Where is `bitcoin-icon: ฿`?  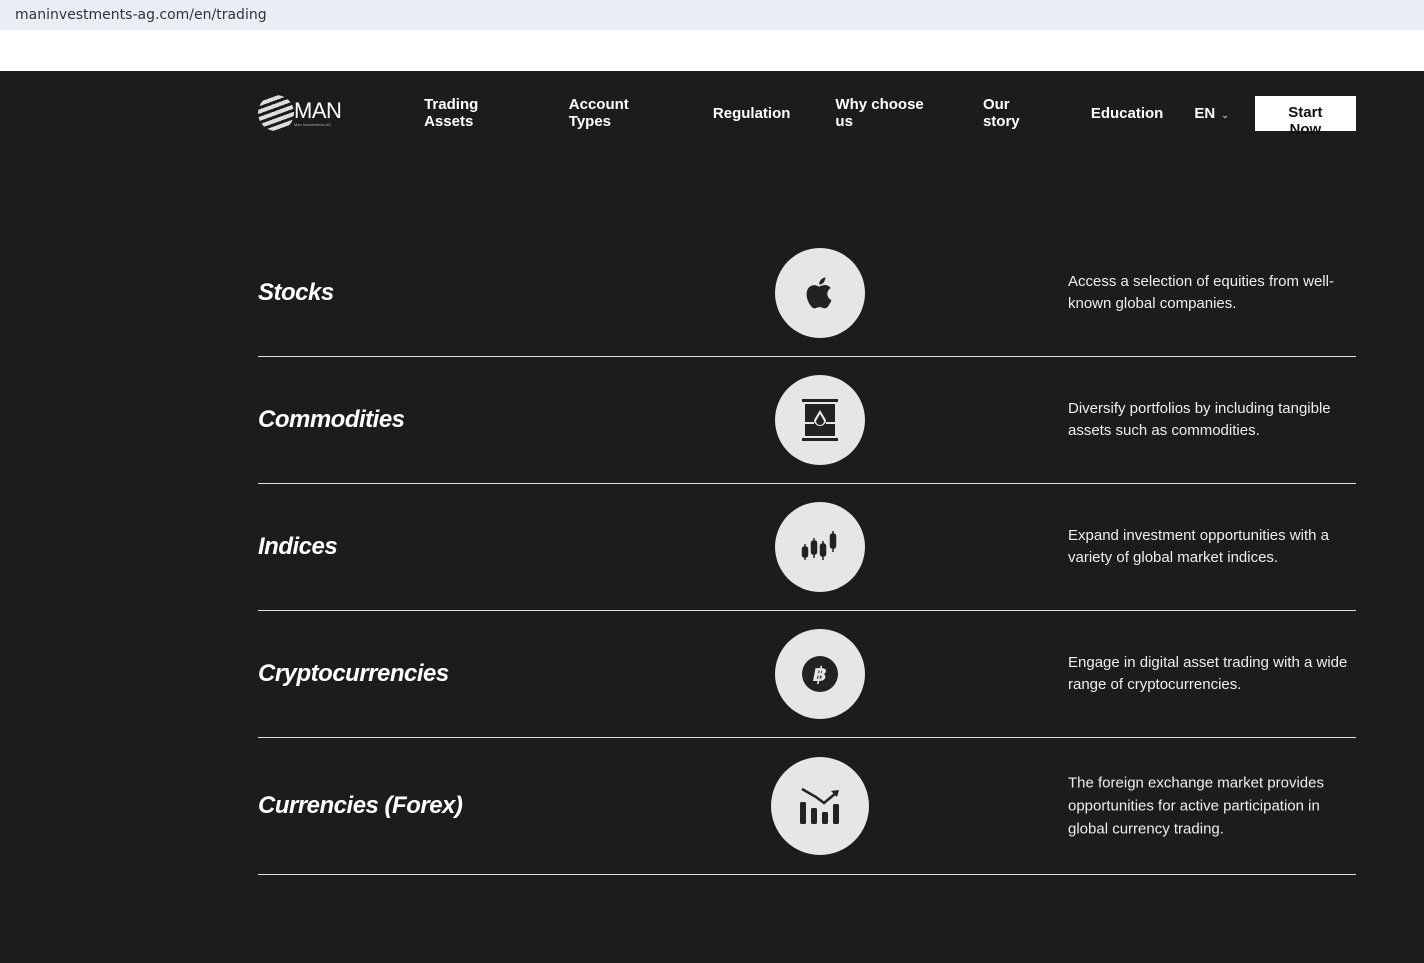 bitcoin-icon: ฿ is located at coordinates (820, 674).